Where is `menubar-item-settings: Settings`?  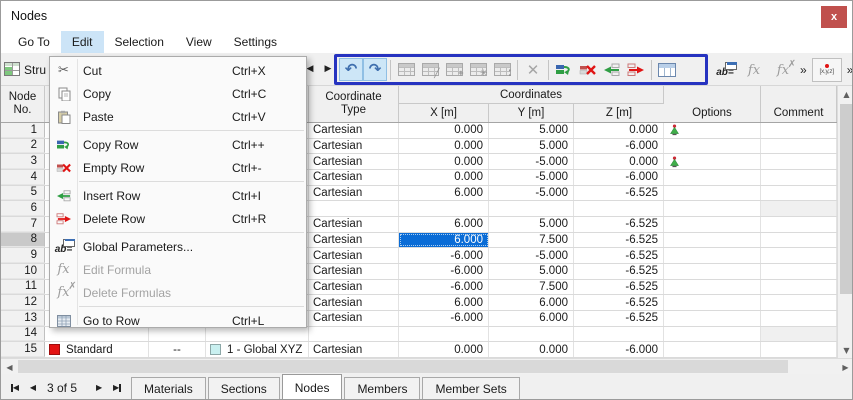
menubar-item-settings: Settings is located at coordinates (255, 42).